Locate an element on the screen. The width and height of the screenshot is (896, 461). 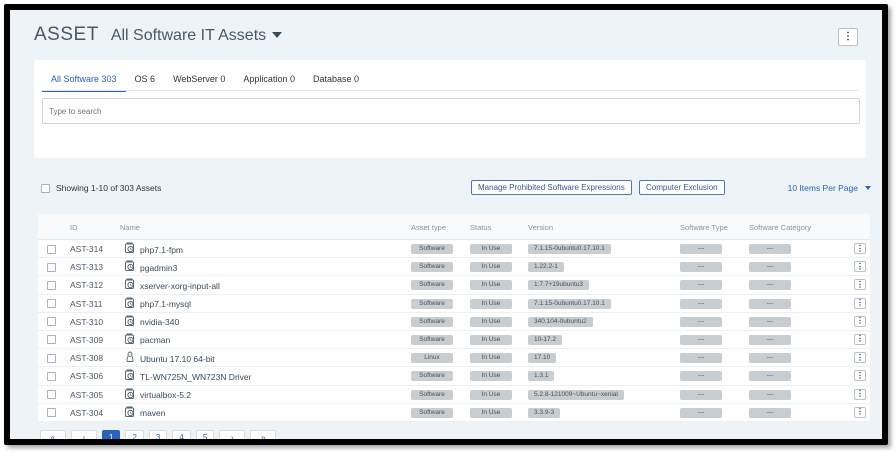
asset-name: xserver-xorg-input-all is located at coordinates (180, 286).